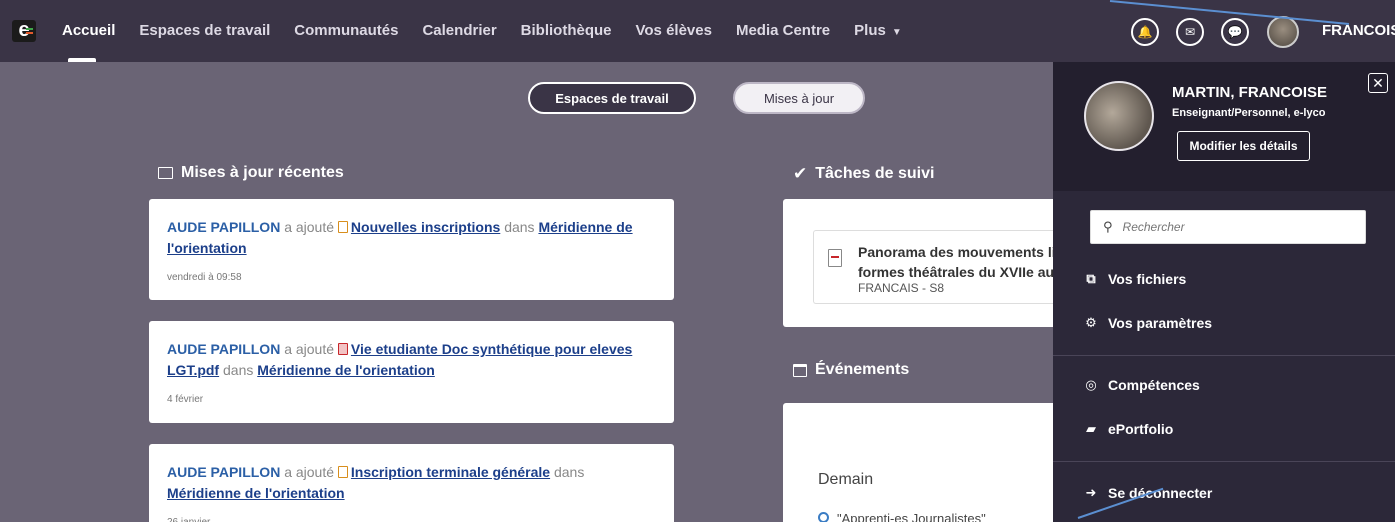 The width and height of the screenshot is (1395, 522). What do you see at coordinates (1091, 384) in the screenshot?
I see `target-icon: ◎` at bounding box center [1091, 384].